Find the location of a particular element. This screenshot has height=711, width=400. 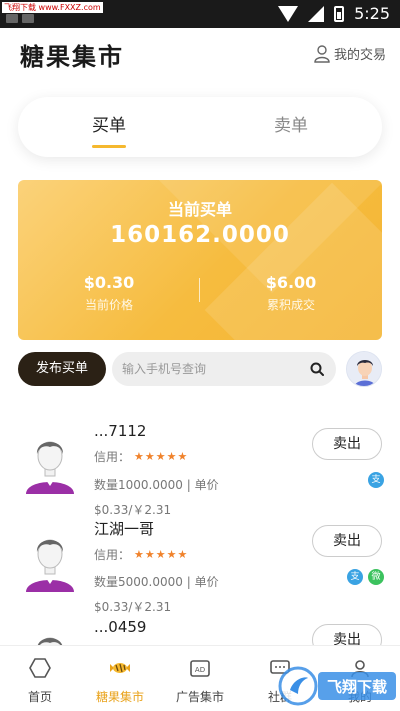

my-trade-label: 我的交易 is located at coordinates (359, 55).